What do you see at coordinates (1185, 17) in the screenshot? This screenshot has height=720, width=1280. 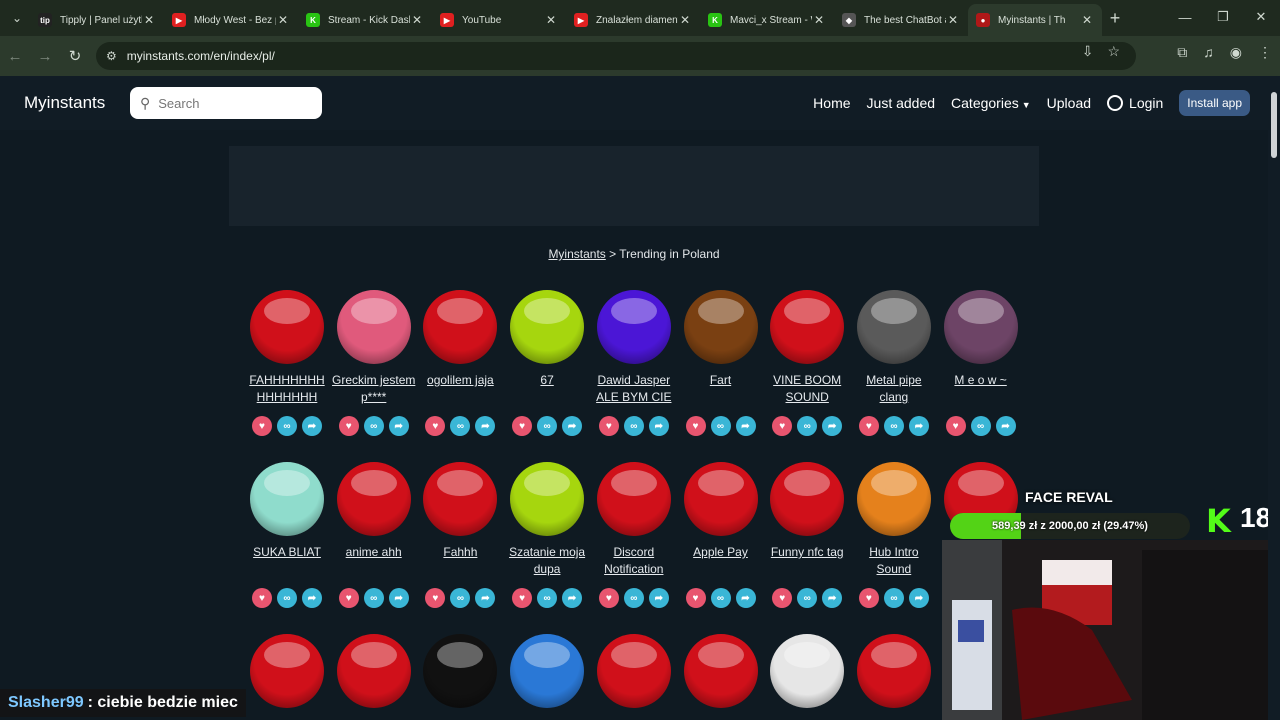 I see `minimize-icon: —` at bounding box center [1185, 17].